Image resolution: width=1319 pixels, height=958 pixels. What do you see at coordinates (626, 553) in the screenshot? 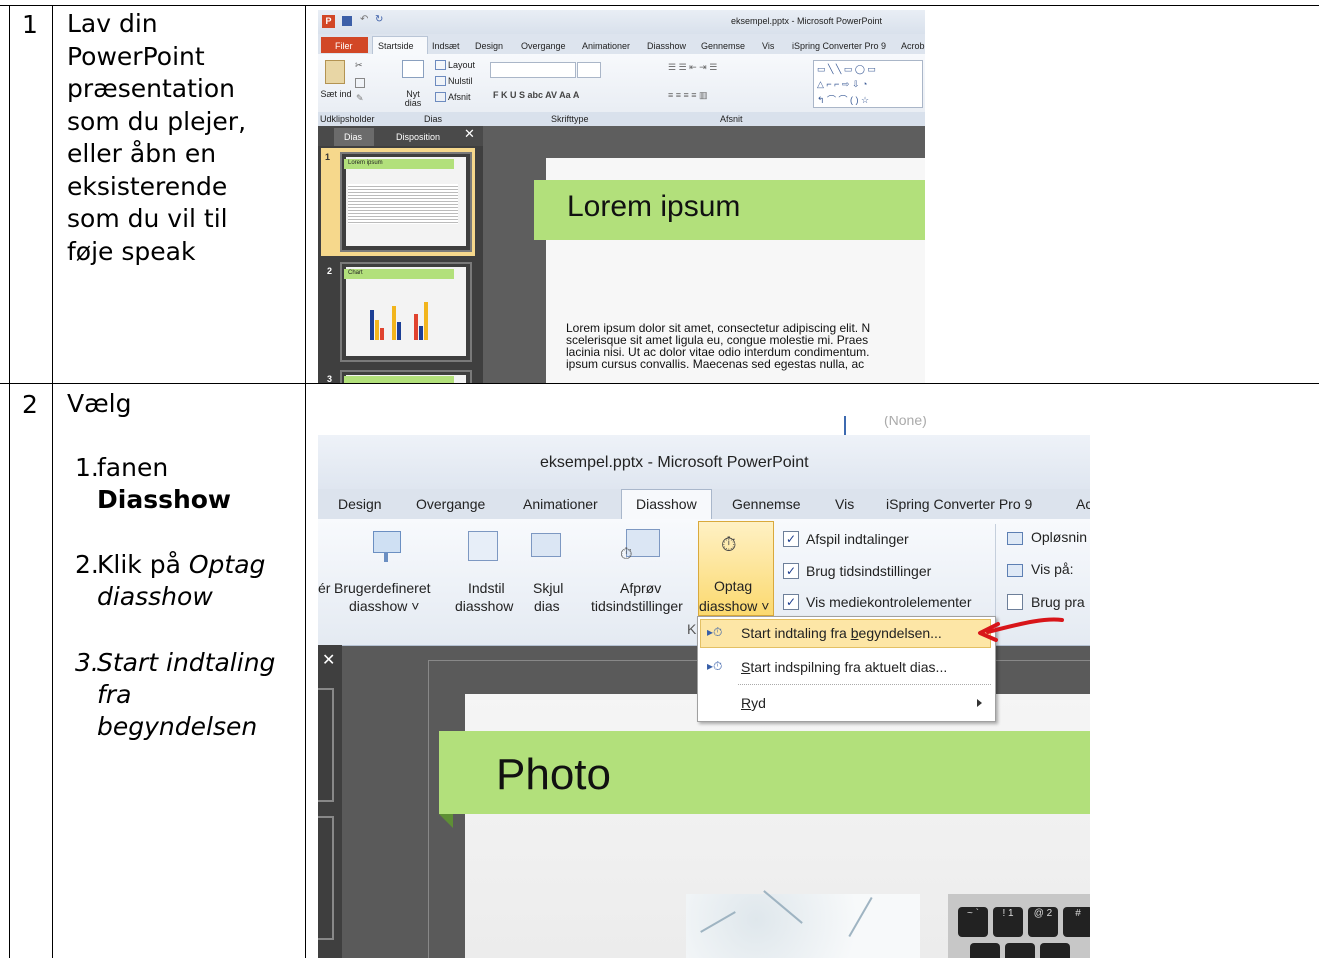
I see `stopwatch-icon: ⏱` at bounding box center [626, 553].